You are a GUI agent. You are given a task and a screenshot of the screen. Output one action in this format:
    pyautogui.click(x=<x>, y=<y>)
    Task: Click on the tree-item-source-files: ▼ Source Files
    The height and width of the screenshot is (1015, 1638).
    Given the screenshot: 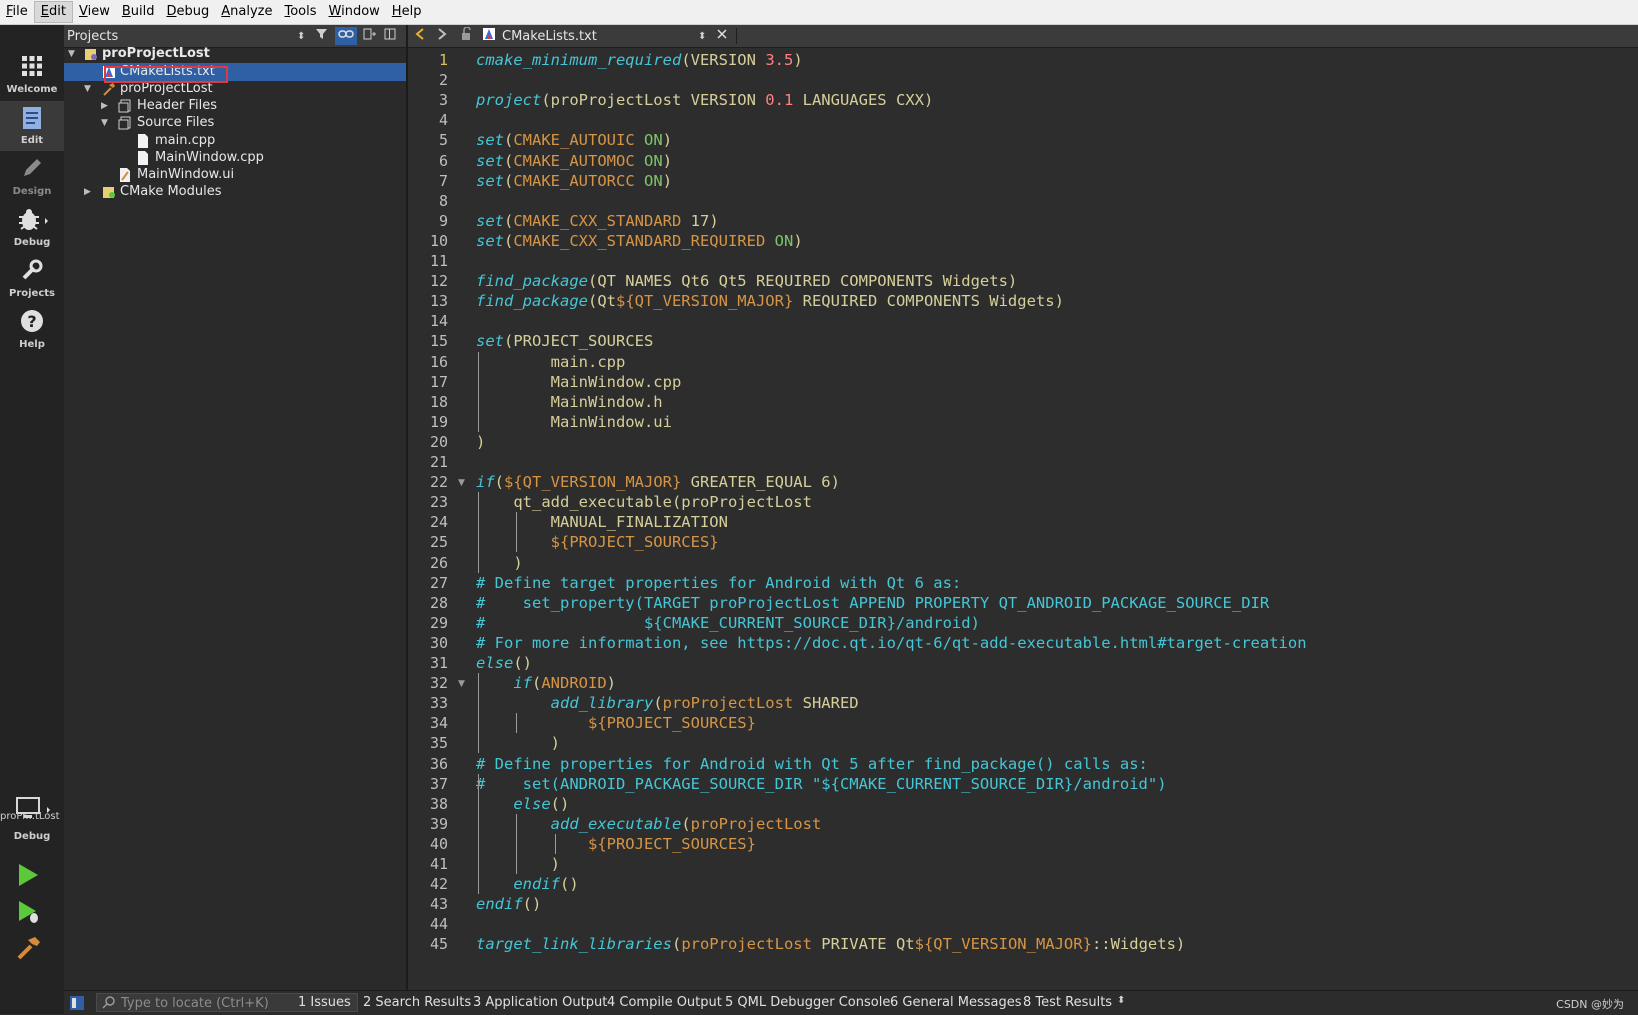 What is the action you would take?
    pyautogui.click(x=236, y=123)
    